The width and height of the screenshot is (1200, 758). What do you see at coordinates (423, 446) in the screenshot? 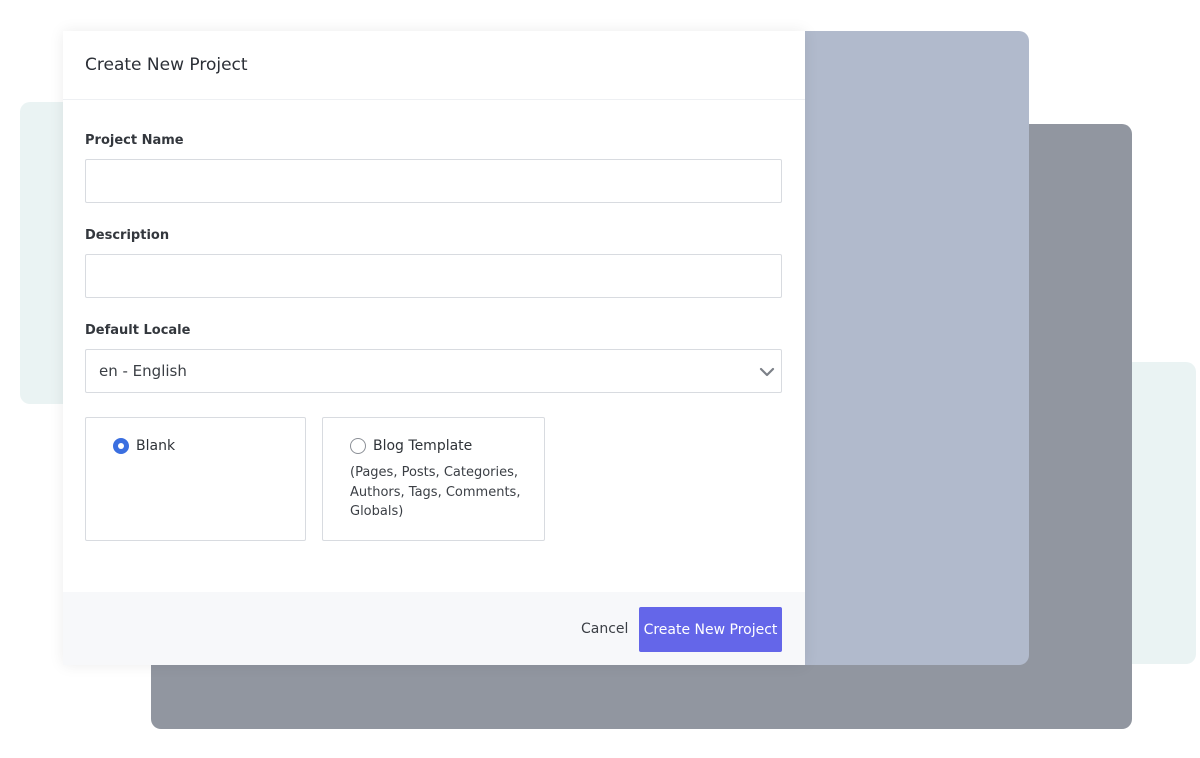
I see `blog-template-option-label: Blog Template` at bounding box center [423, 446].